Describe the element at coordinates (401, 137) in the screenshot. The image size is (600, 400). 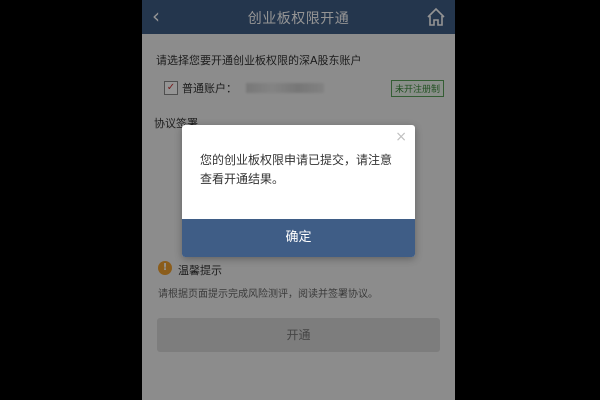
I see `close-icon: ×` at that location.